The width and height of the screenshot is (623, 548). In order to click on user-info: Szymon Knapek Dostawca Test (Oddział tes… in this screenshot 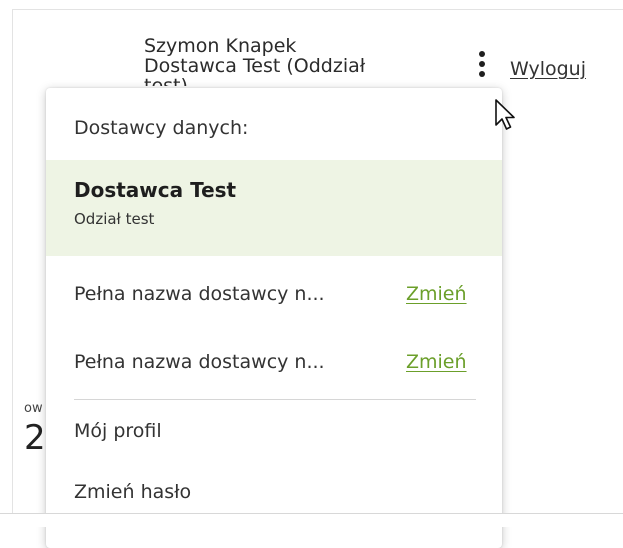, I will do `click(294, 61)`.